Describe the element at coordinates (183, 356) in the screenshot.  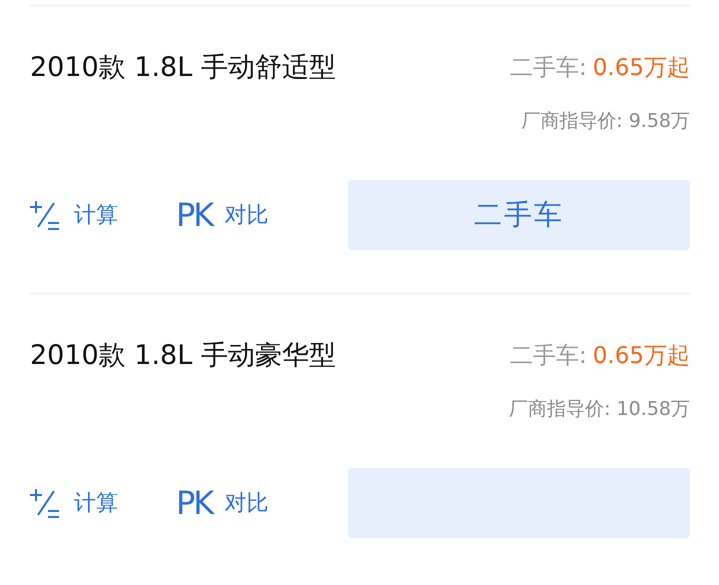
I see `car-model-title: 2010款 1.8L 手动豪华型` at that location.